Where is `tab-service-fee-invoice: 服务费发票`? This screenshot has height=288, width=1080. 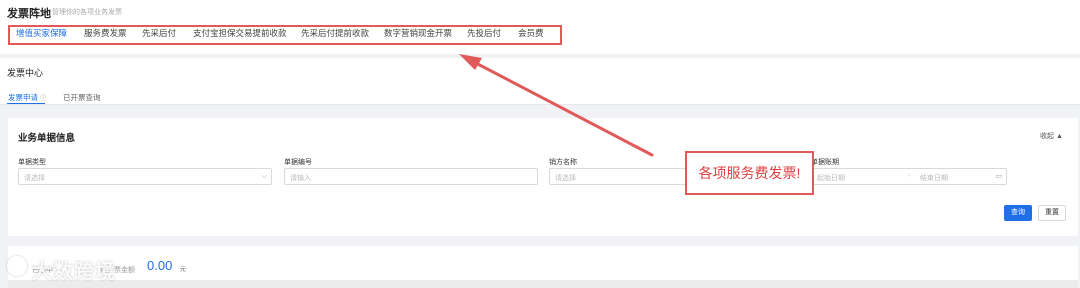
tab-service-fee-invoice: 服务费发票 is located at coordinates (105, 33).